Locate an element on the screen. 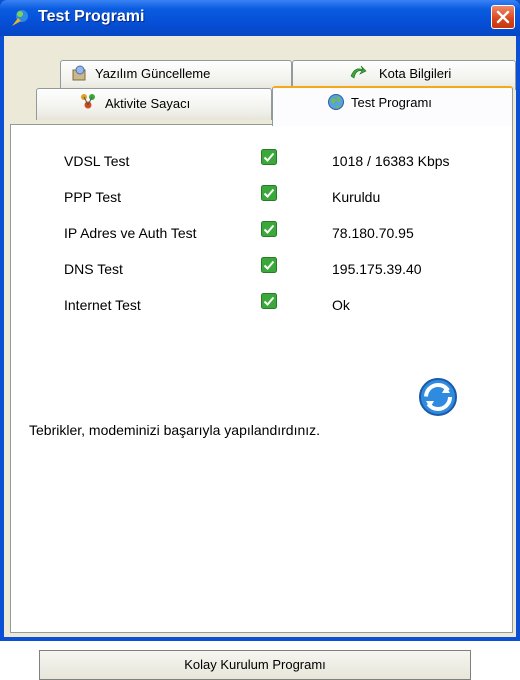  tab-label: Aktivite Sayacı is located at coordinates (148, 103).